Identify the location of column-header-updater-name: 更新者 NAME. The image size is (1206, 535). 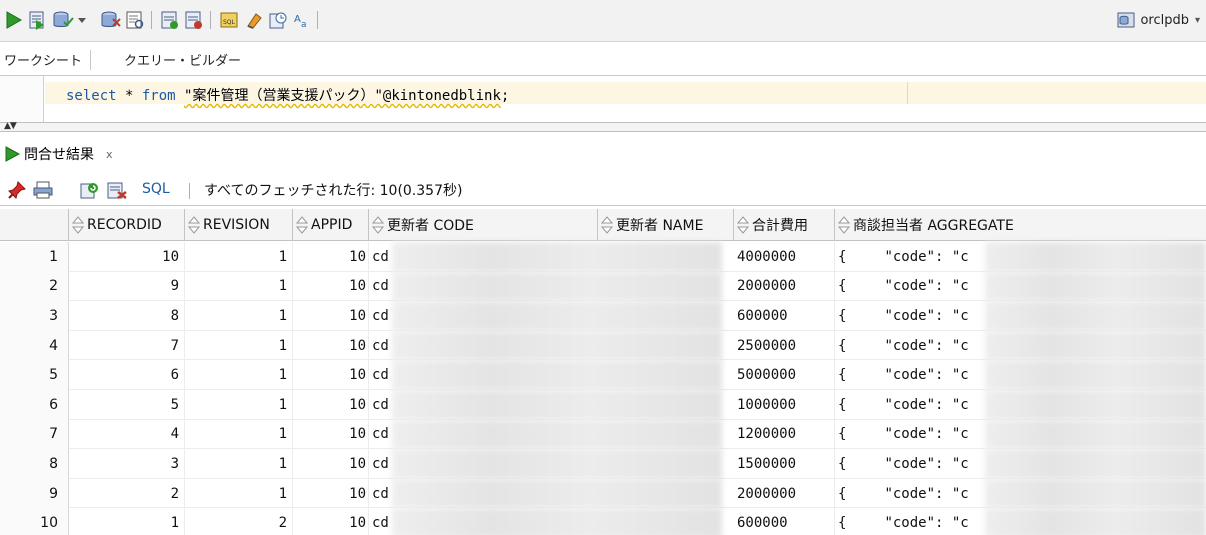
(666, 225).